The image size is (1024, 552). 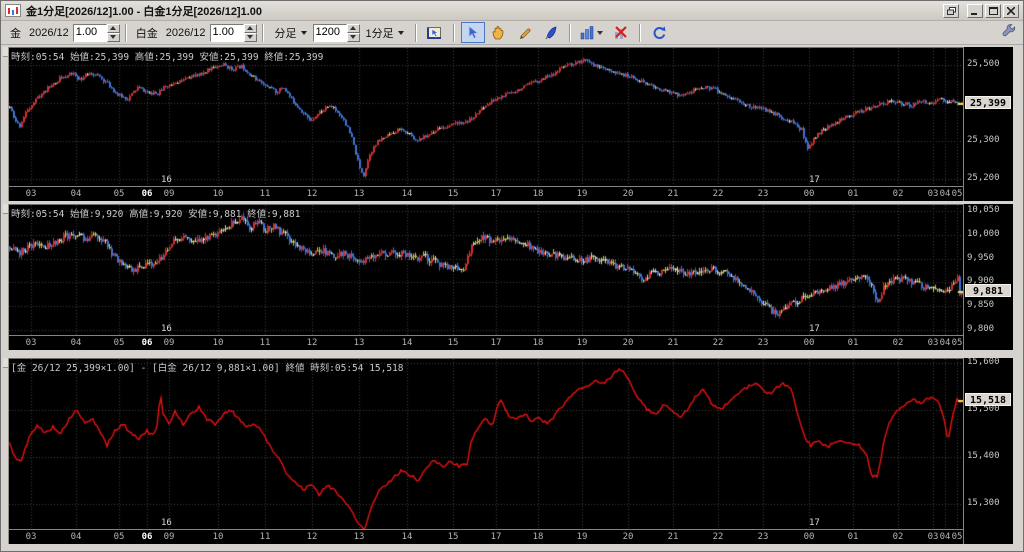 I want to click on time-axis-label: 21, so click(x=673, y=343).